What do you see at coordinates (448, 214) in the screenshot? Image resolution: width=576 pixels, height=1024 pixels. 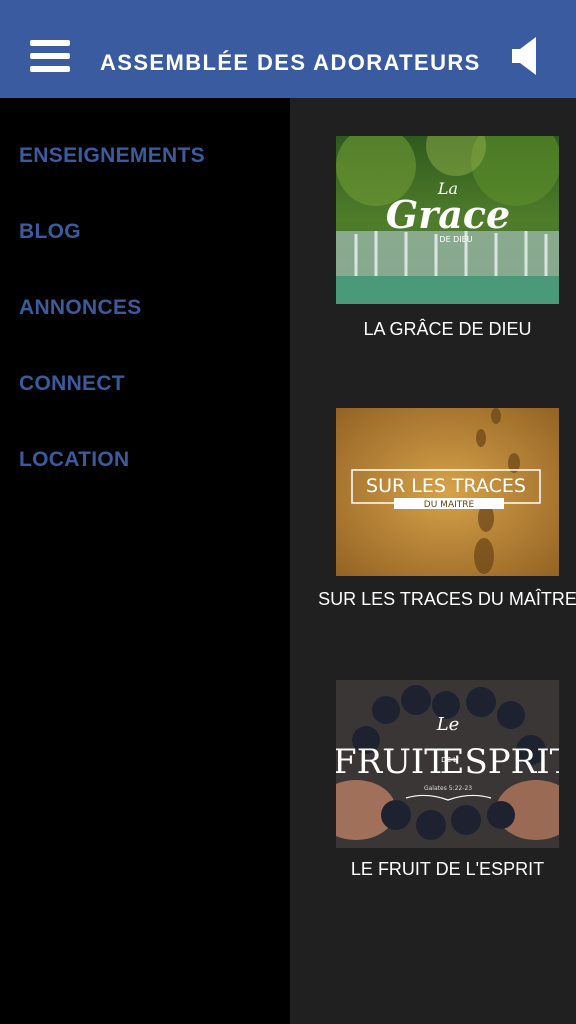 I see `thumb-text: Grace` at bounding box center [448, 214].